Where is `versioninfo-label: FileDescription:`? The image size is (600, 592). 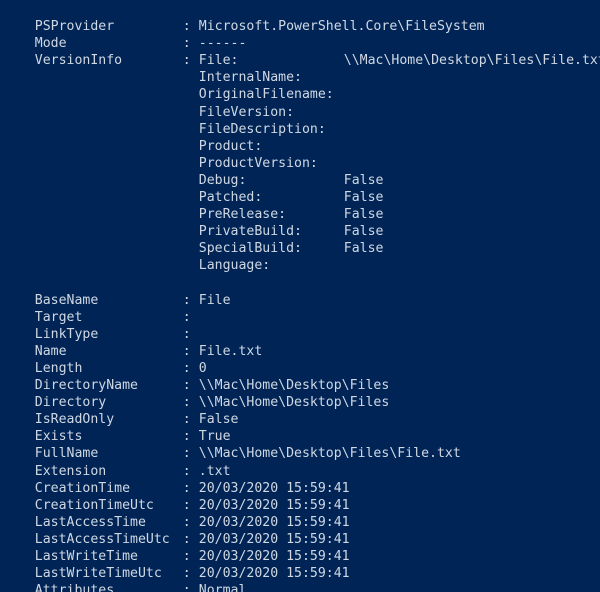
versioninfo-label: FileDescription: is located at coordinates (262, 129).